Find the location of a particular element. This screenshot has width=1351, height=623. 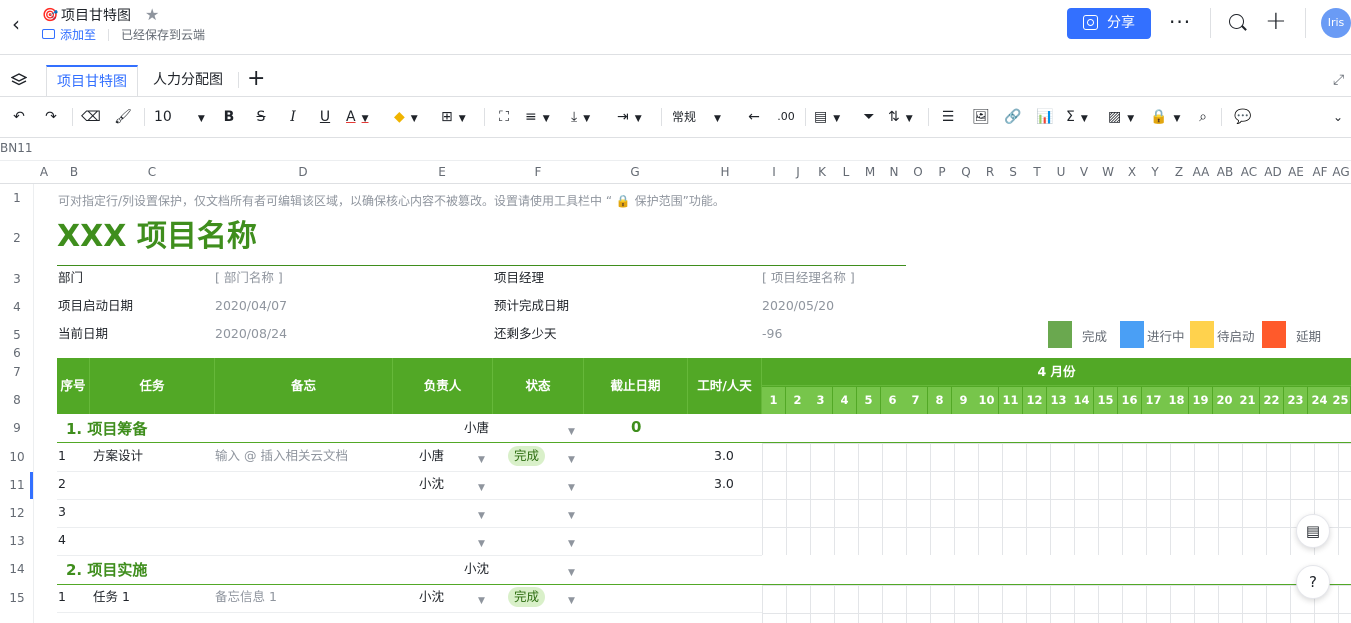

cell-task: 方案设计 is located at coordinates (118, 456).